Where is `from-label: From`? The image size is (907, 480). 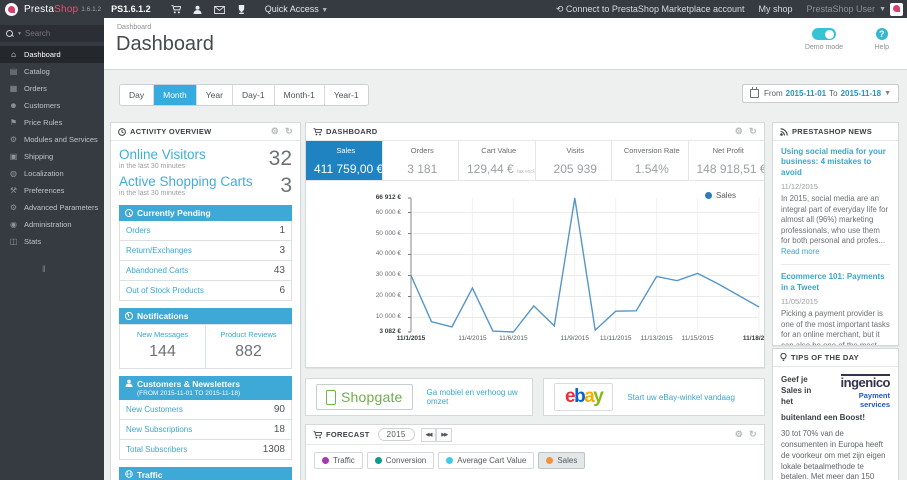 from-label: From is located at coordinates (773, 93).